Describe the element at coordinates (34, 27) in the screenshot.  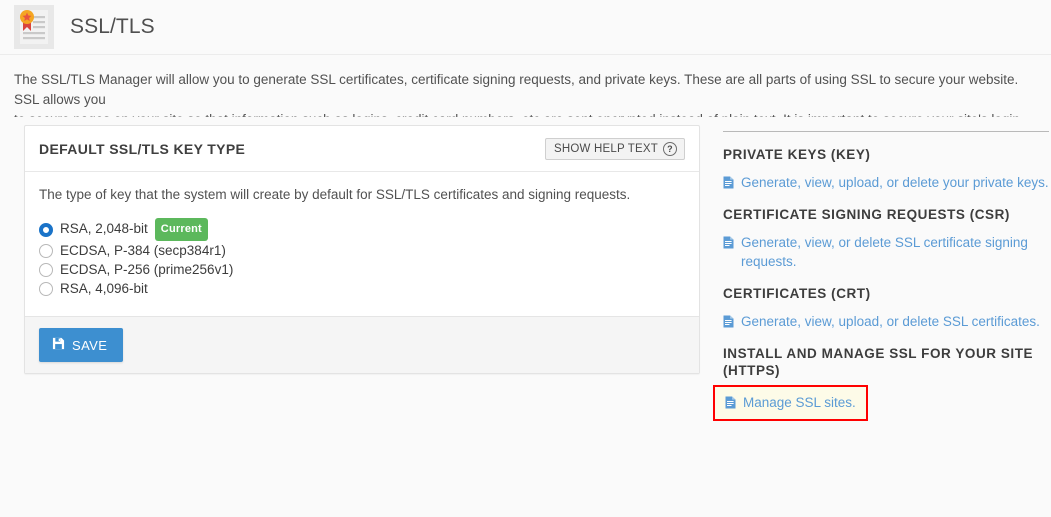
I see `certificate-icon` at that location.